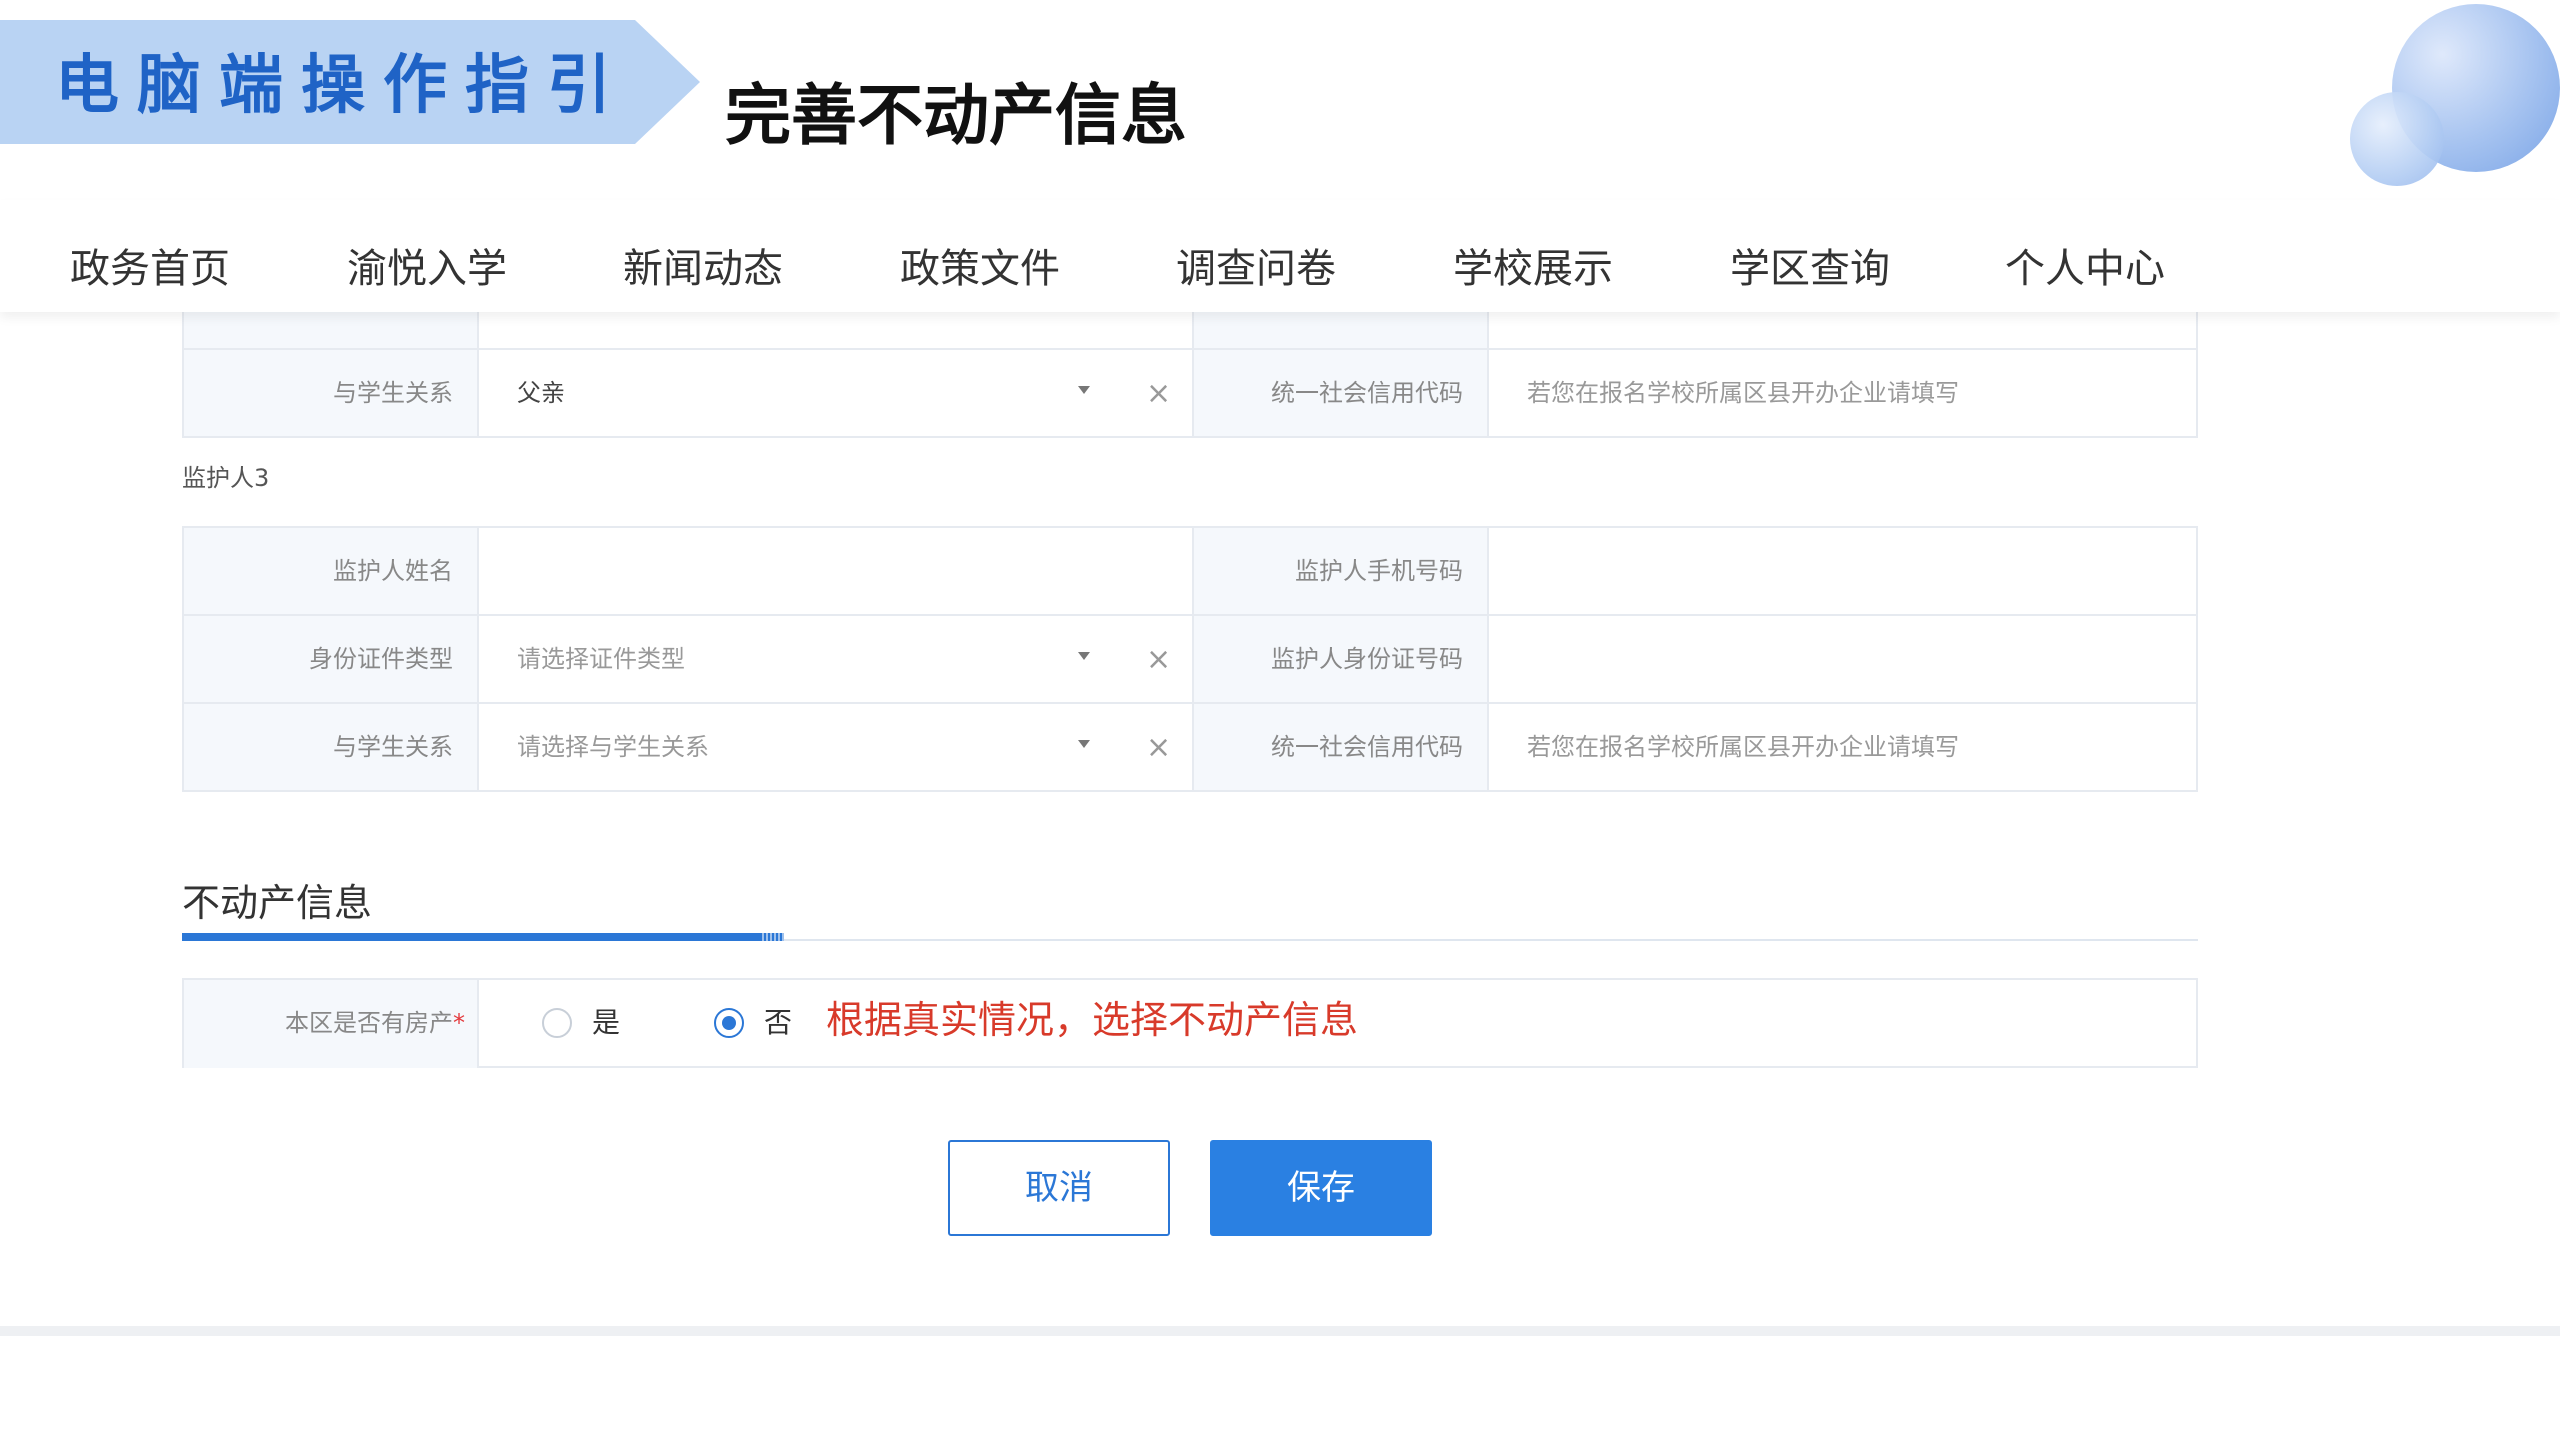 The image size is (2560, 1440). What do you see at coordinates (956, 115) in the screenshot?
I see `slide-title: 完善不动产信息` at bounding box center [956, 115].